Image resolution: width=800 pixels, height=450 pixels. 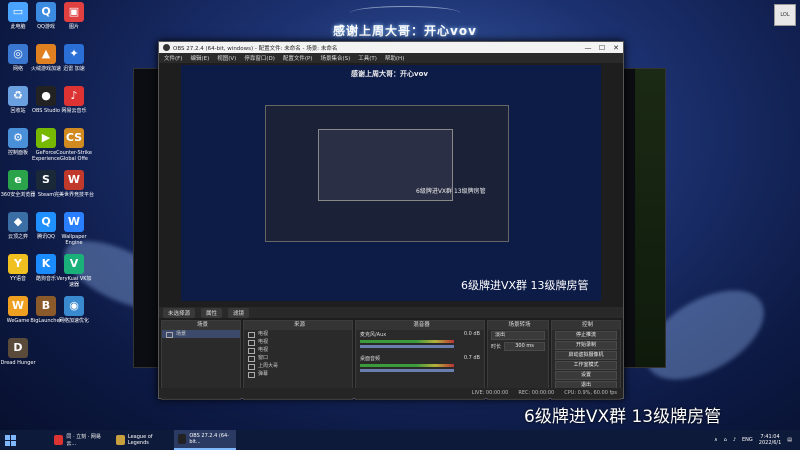 What do you see at coordinates (18, 54) in the screenshot?
I see `app-icon: ◎` at bounding box center [18, 54].